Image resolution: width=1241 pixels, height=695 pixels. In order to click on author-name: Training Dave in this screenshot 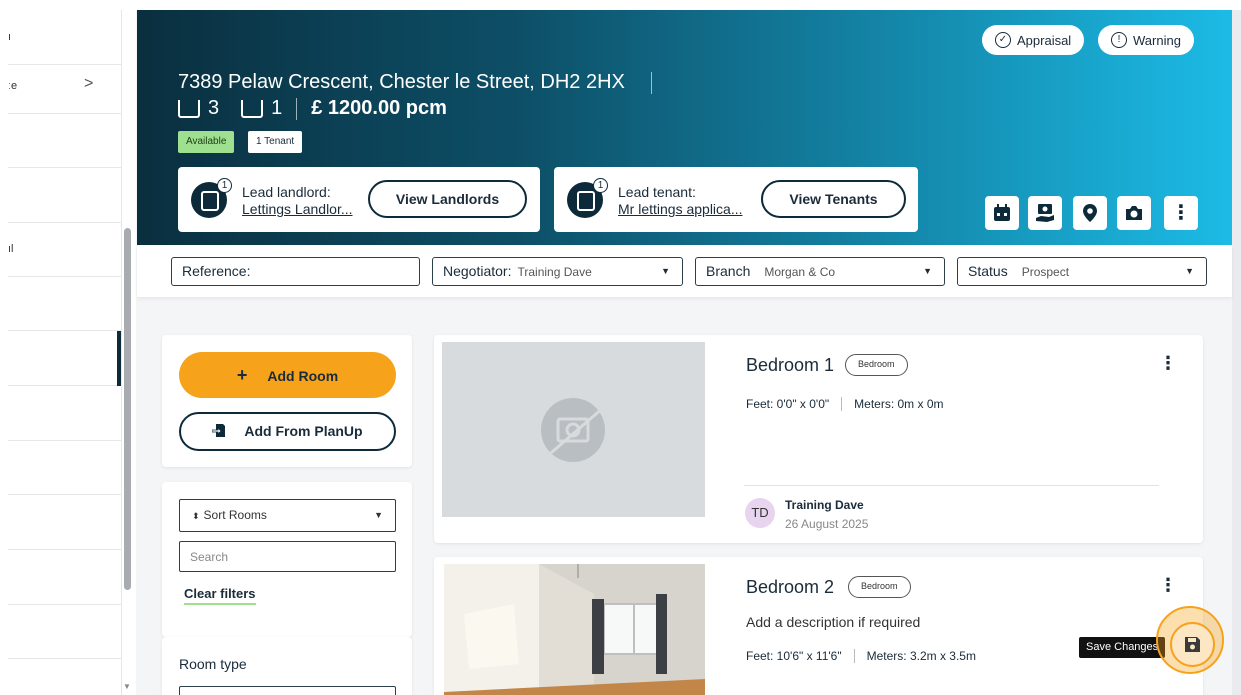, I will do `click(824, 505)`.